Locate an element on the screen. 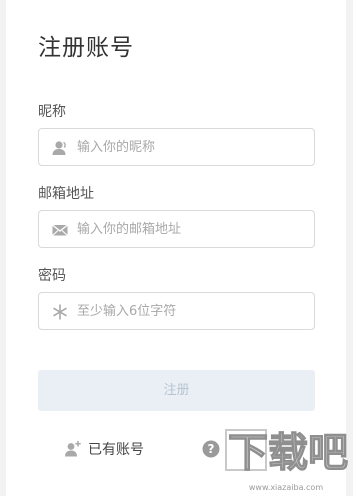 The height and width of the screenshot is (496, 353). password-field-box is located at coordinates (176, 311).